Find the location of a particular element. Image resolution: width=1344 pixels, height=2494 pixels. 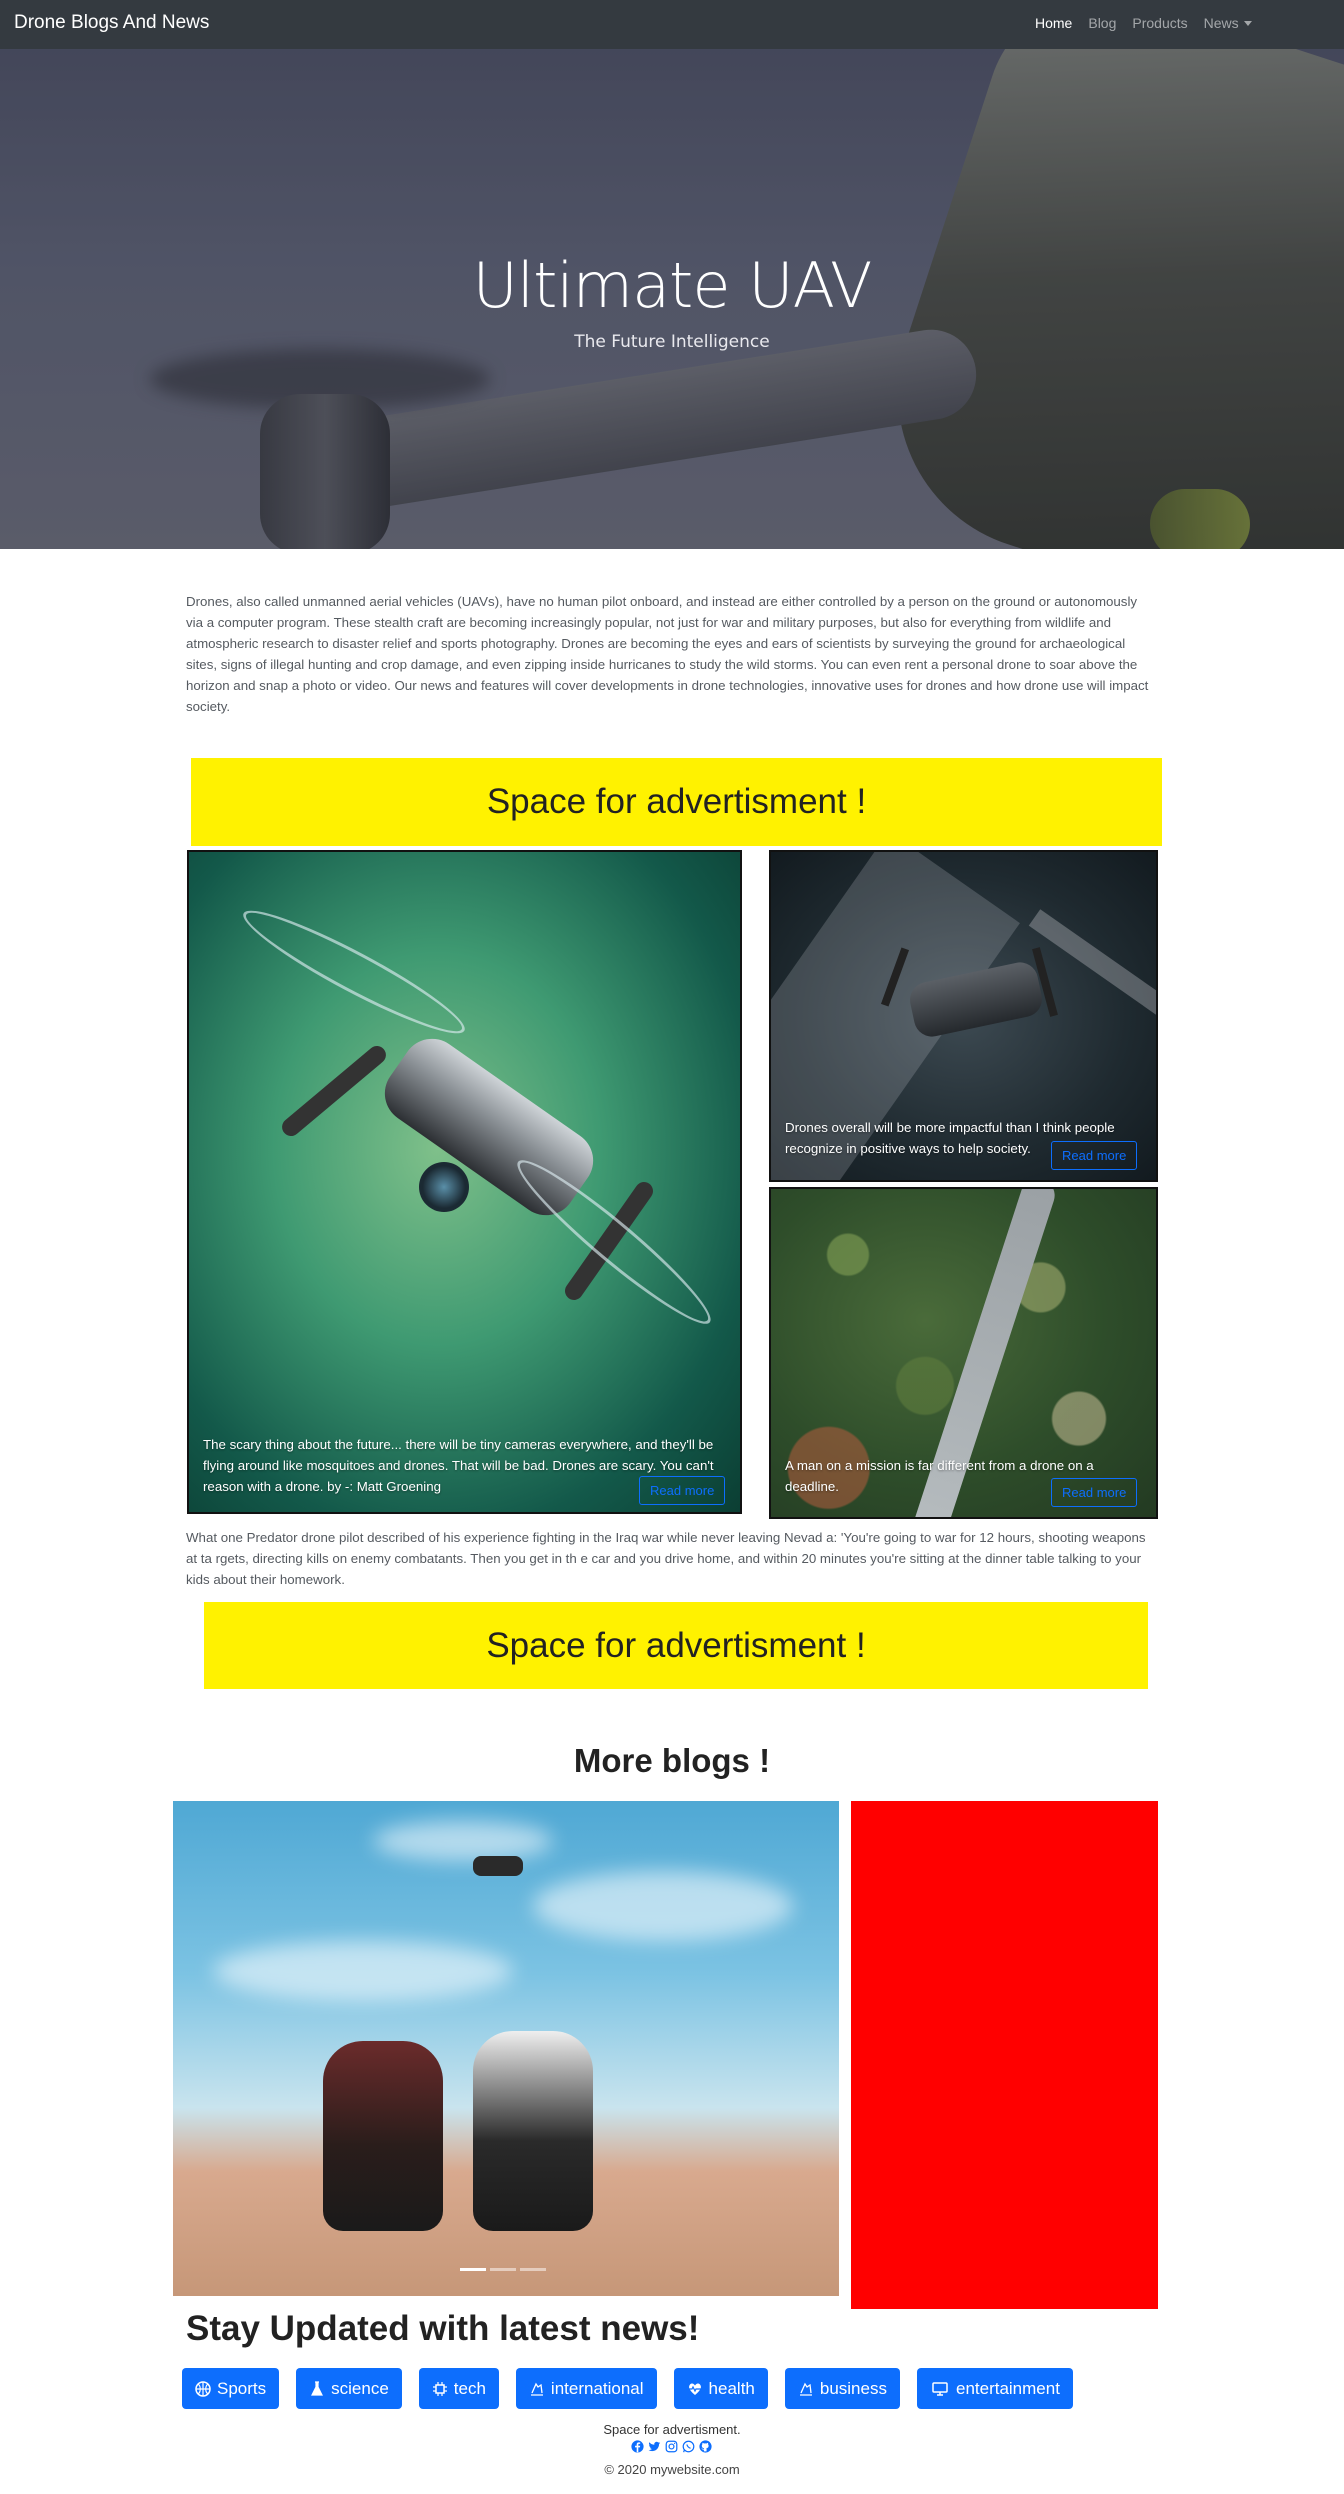

category-business-button: business is located at coordinates (842, 2388).